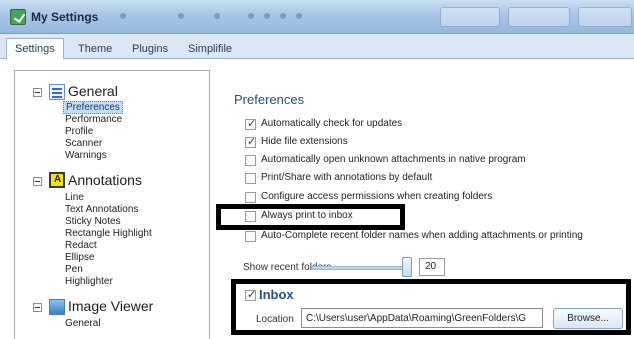 This screenshot has height=339, width=634. Describe the element at coordinates (210, 49) in the screenshot. I see `tab-simplifile: Simplifile` at that location.